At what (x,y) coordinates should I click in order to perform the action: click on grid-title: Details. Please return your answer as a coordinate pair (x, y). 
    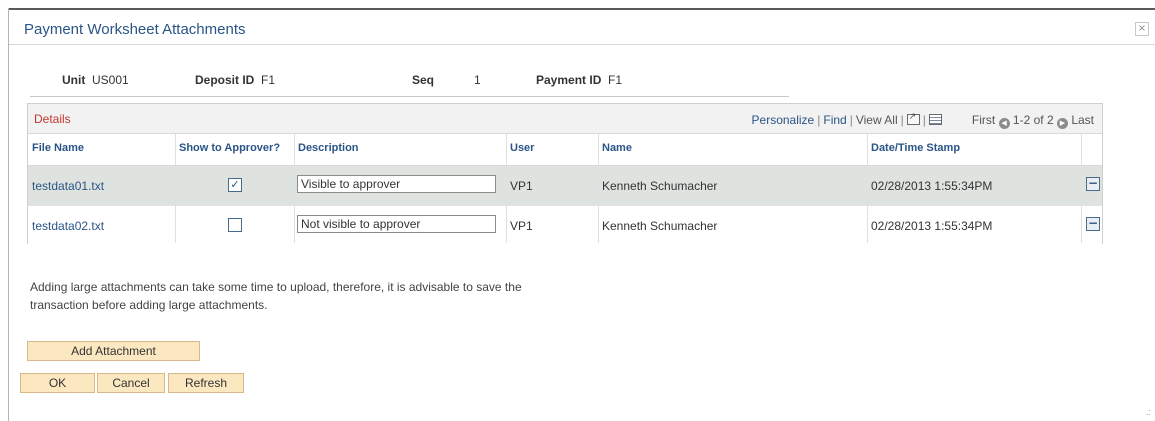
    Looking at the image, I should click on (52, 119).